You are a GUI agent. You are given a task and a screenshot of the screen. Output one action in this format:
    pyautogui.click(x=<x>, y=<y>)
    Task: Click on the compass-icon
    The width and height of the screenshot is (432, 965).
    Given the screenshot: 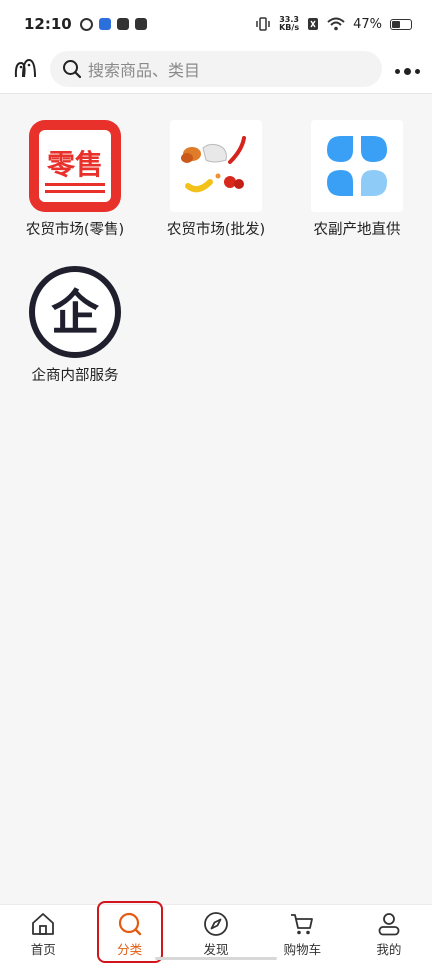 What is the action you would take?
    pyautogui.click(x=216, y=924)
    